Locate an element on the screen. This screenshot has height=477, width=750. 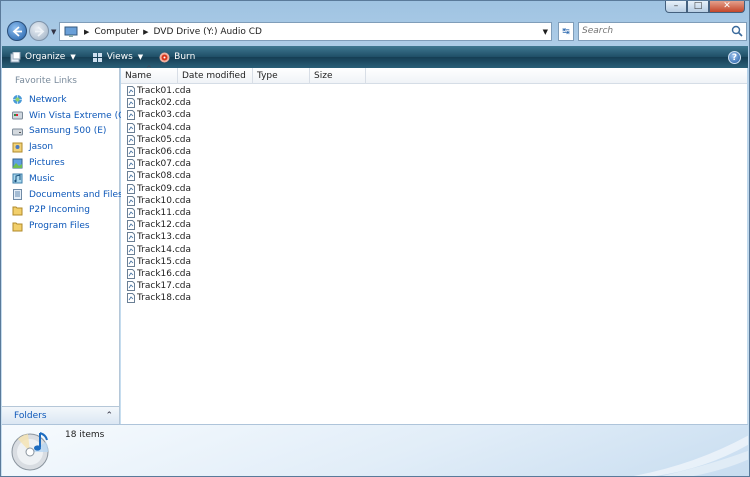
address-bar: ▶ Computer ▶ DVD Drive (Y:) Audio CD ▼ is located at coordinates (305, 31).